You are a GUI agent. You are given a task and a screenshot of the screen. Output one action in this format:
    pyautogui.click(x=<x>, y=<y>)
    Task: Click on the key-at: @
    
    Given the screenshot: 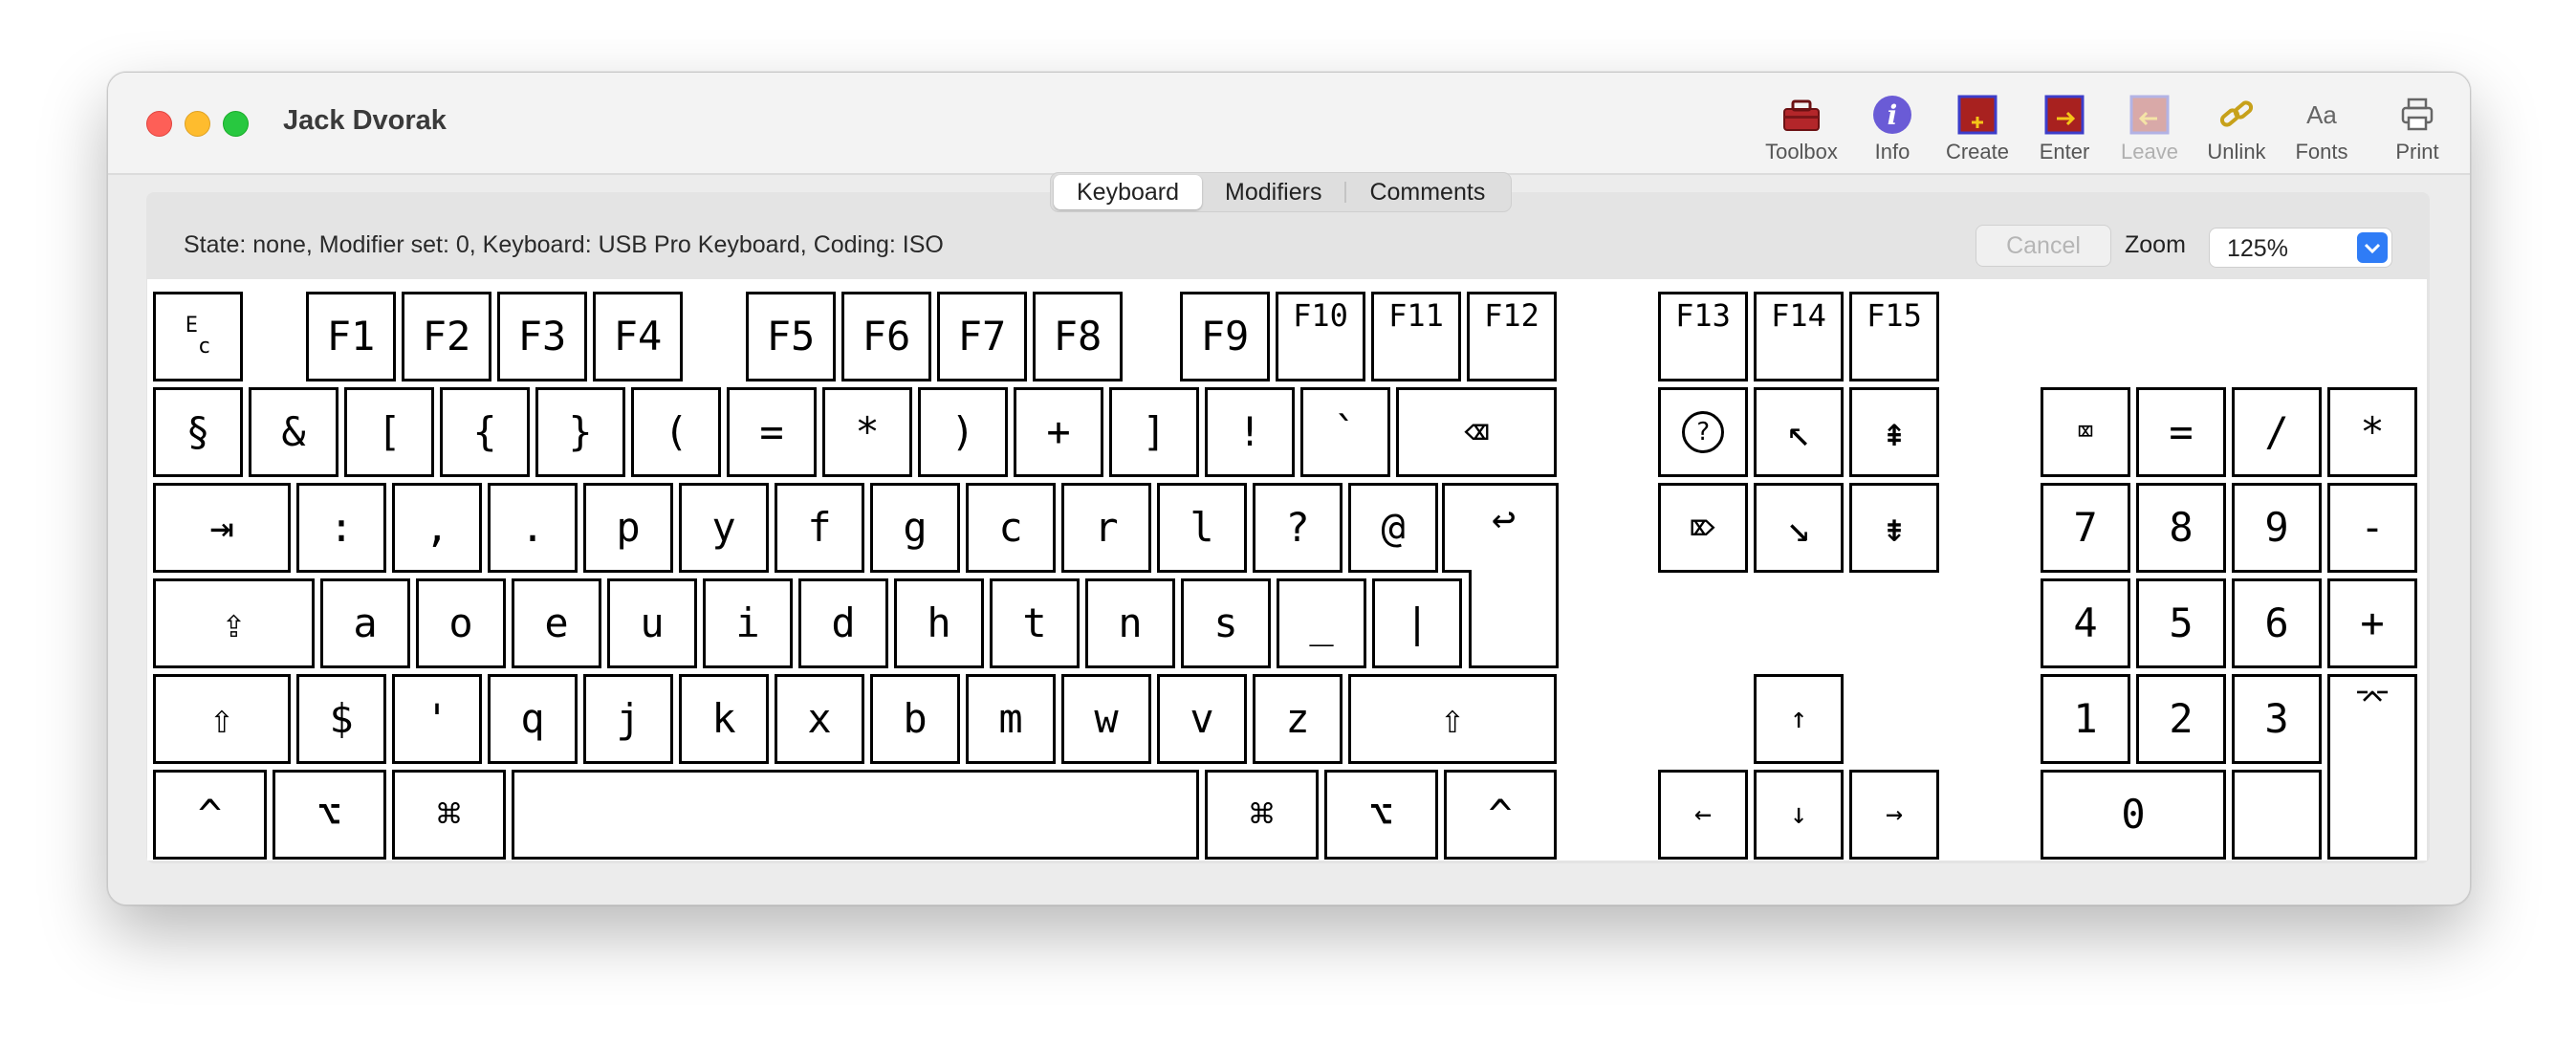 What is the action you would take?
    pyautogui.click(x=1393, y=528)
    